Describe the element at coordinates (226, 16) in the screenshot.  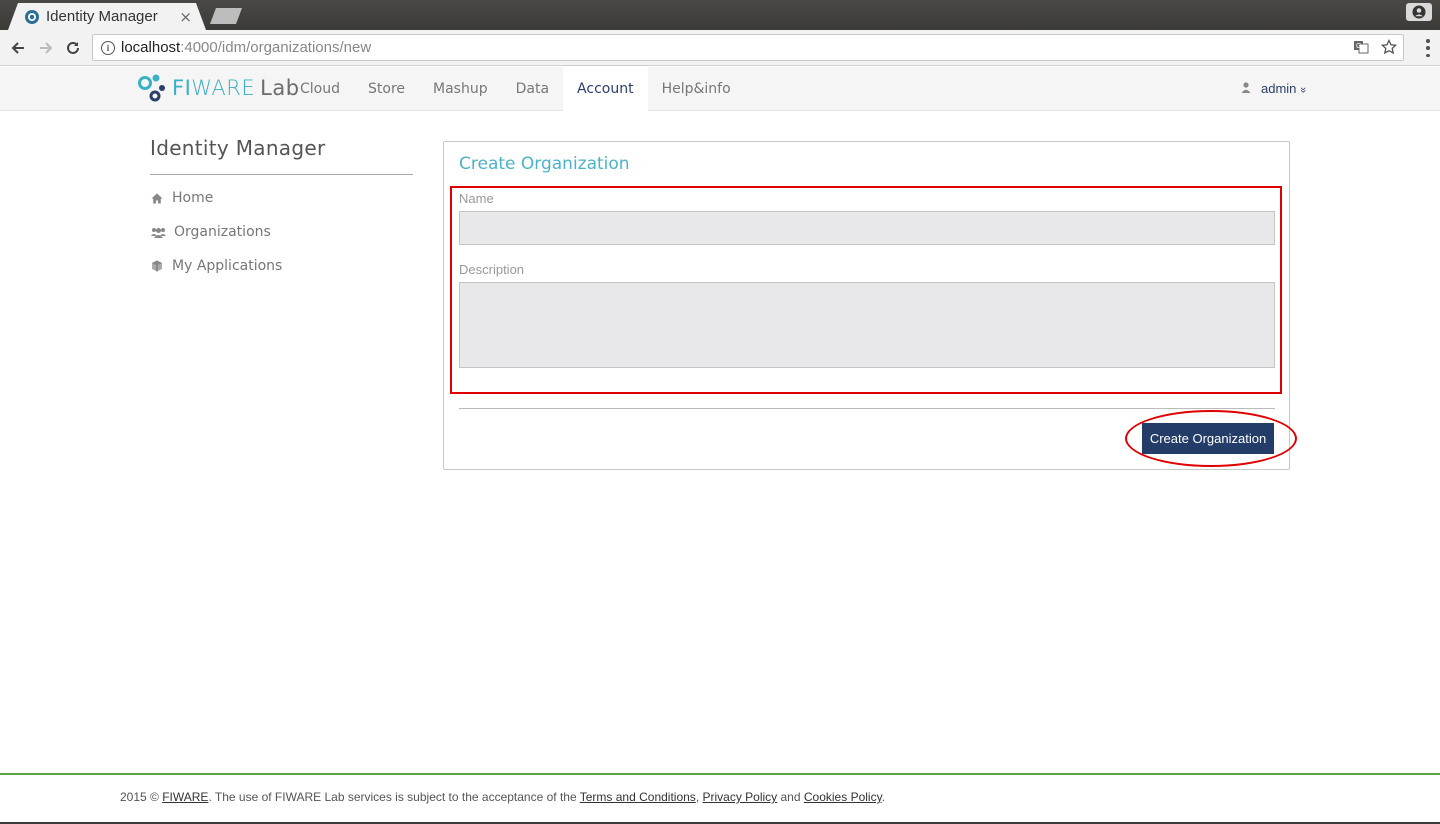
I see `new-tab-button` at that location.